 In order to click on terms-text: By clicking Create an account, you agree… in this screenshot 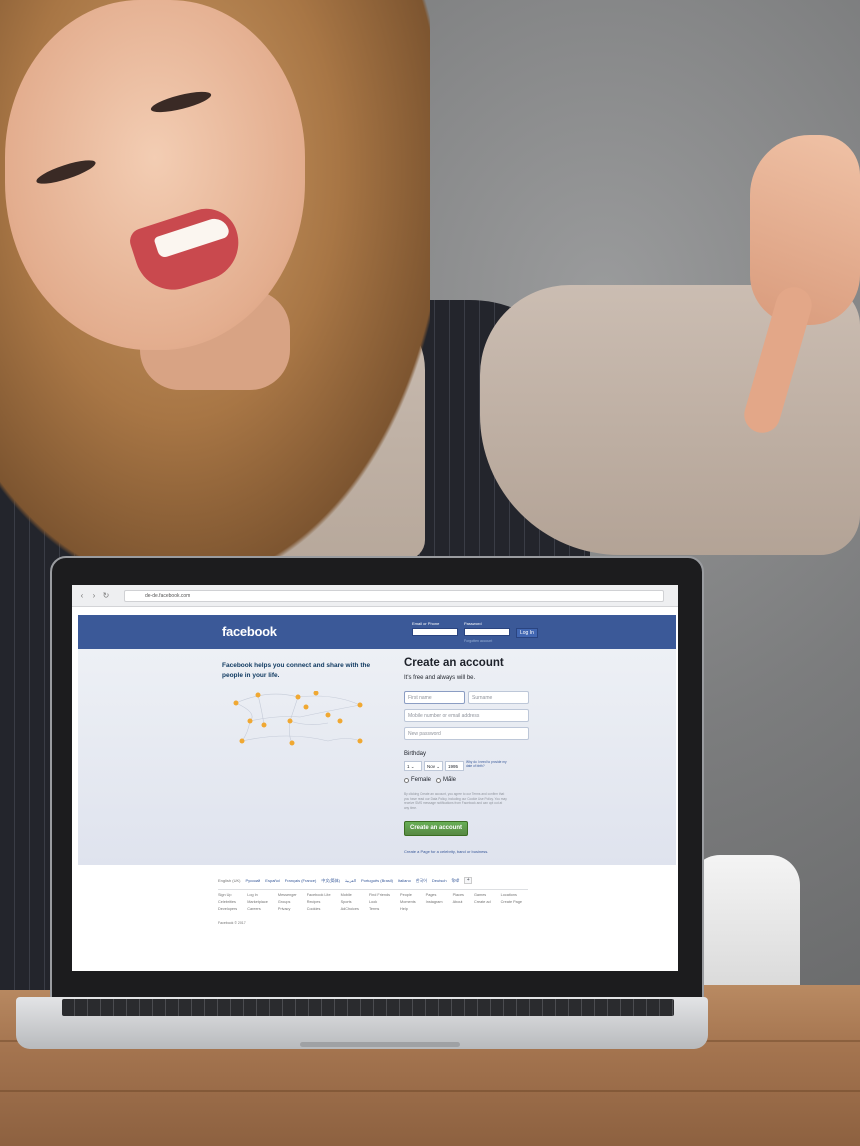, I will do `click(455, 801)`.